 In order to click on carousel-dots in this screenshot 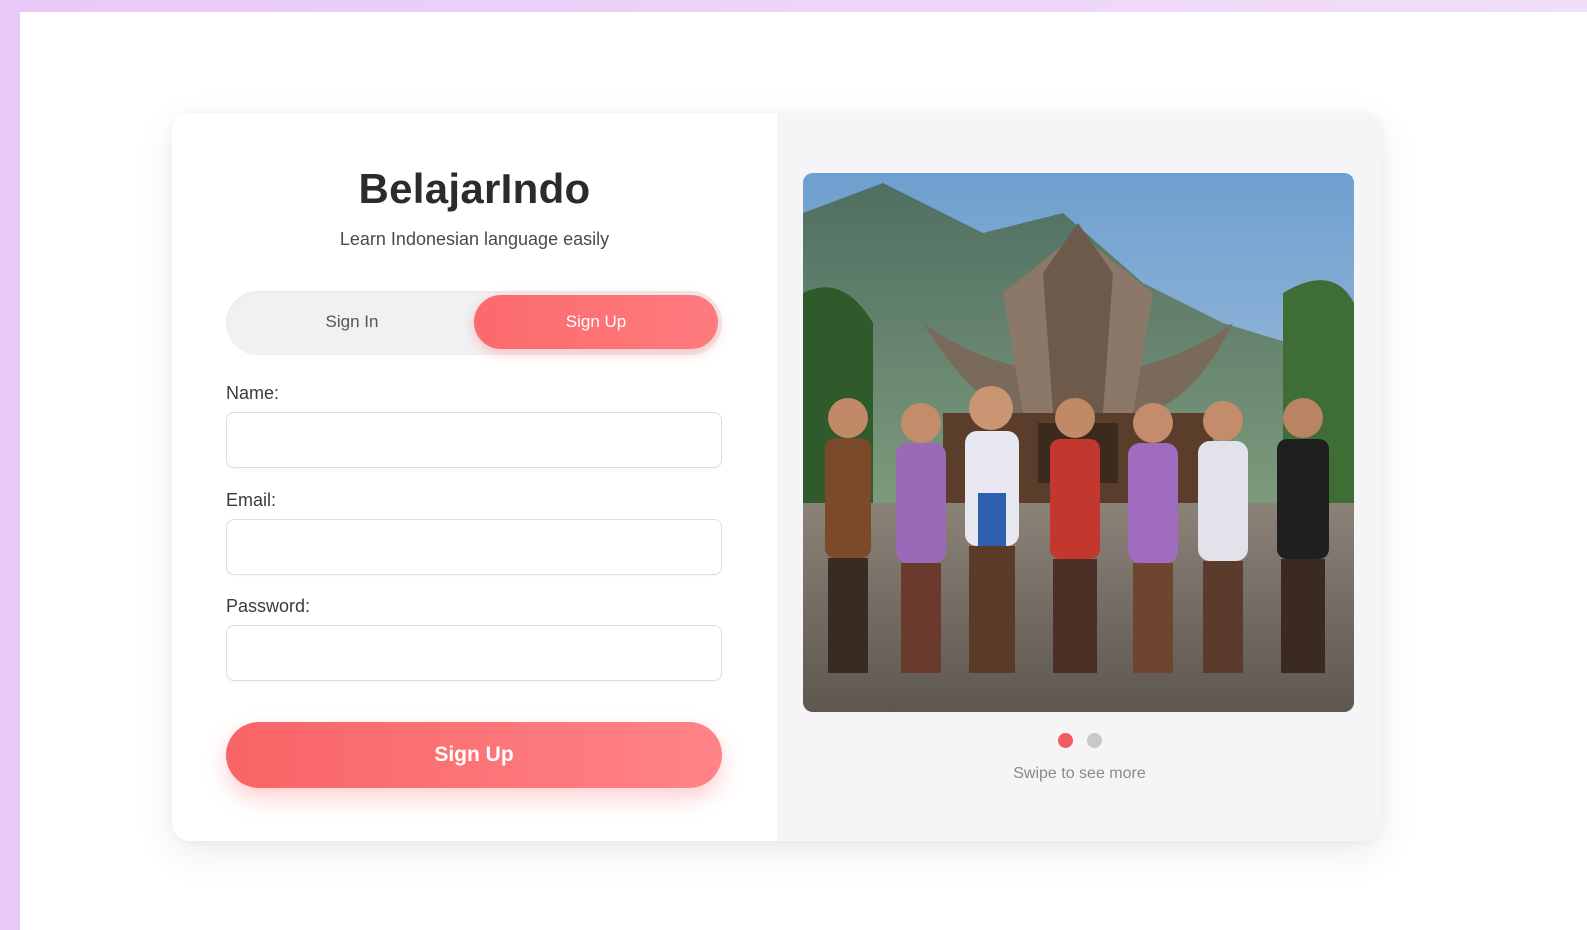, I will do `click(1079, 740)`.